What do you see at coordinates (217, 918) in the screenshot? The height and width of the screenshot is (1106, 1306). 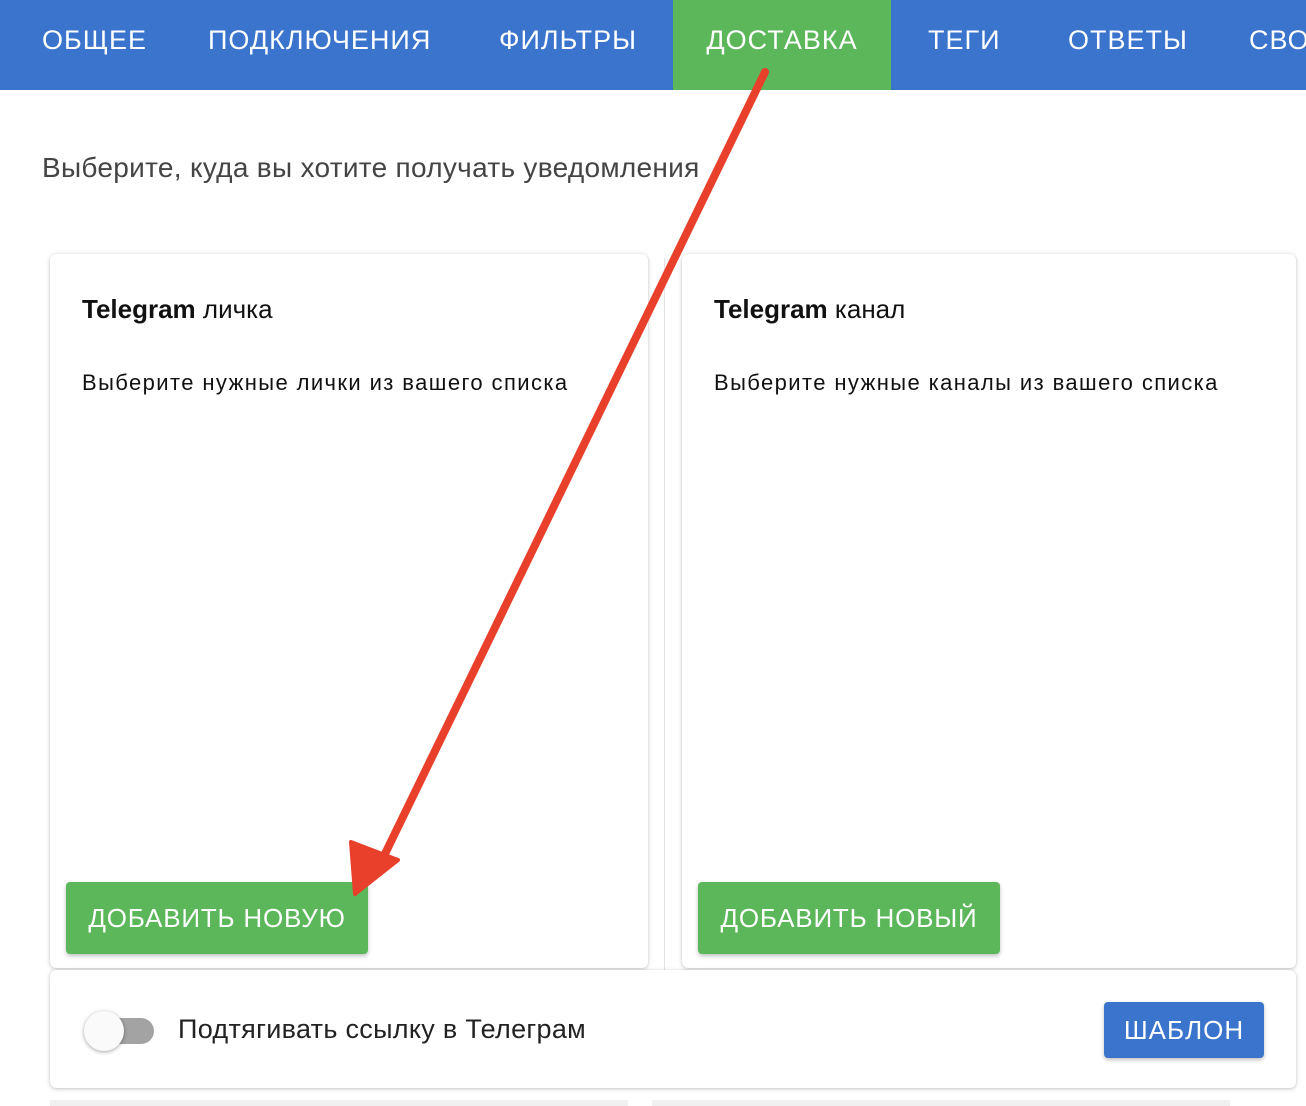 I see `add-new-private-button: ДОБАВИТЬ НОВУЮ` at bounding box center [217, 918].